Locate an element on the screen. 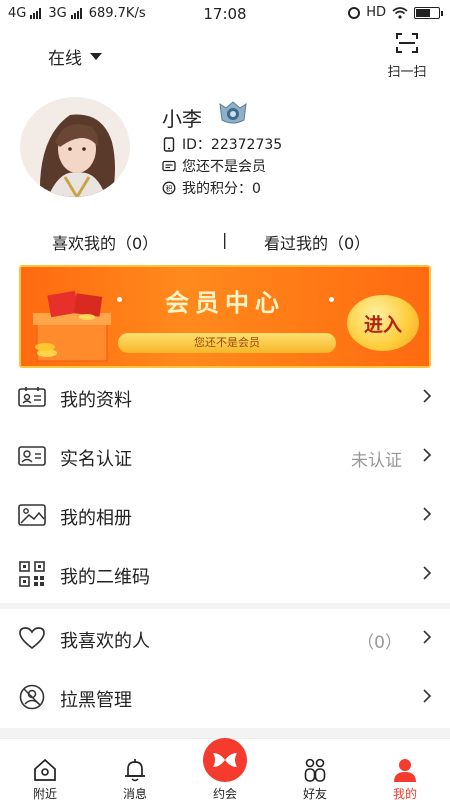 The image size is (450, 800). tab-label: 附近 is located at coordinates (44, 793).